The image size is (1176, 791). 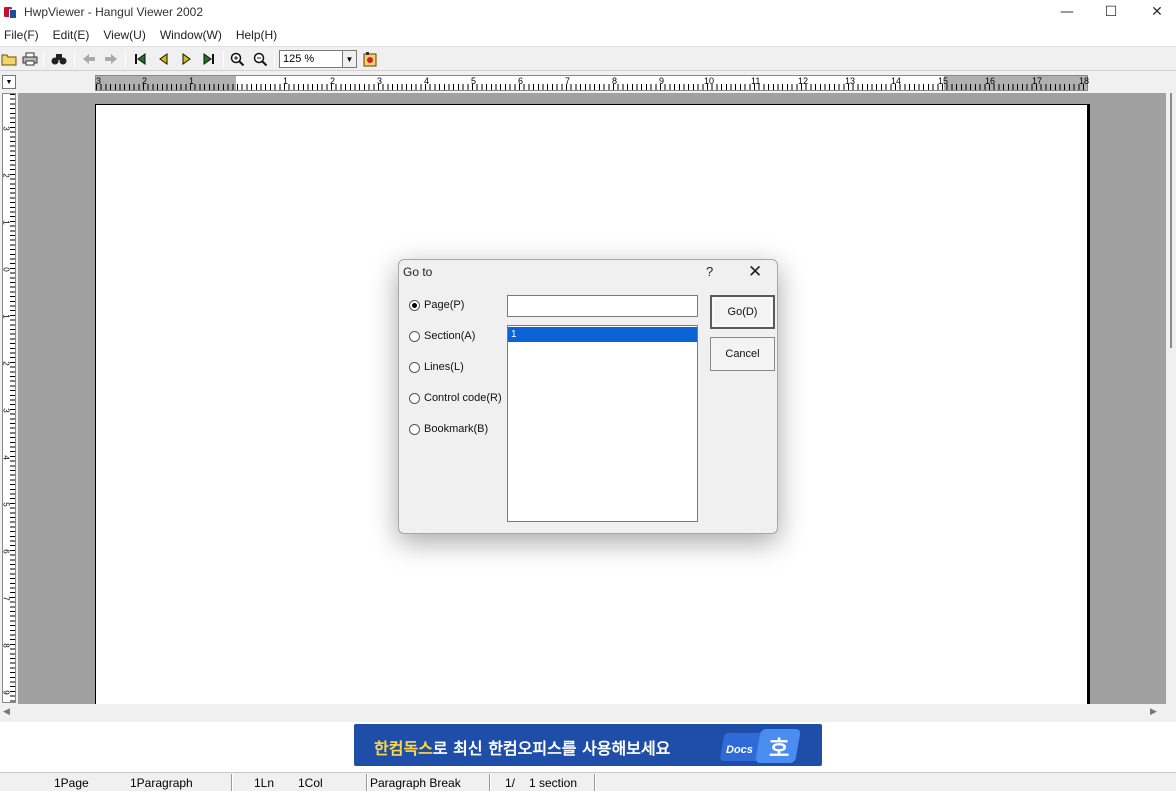 I want to click on ruler-corner-button: ▼, so click(x=9, y=82).